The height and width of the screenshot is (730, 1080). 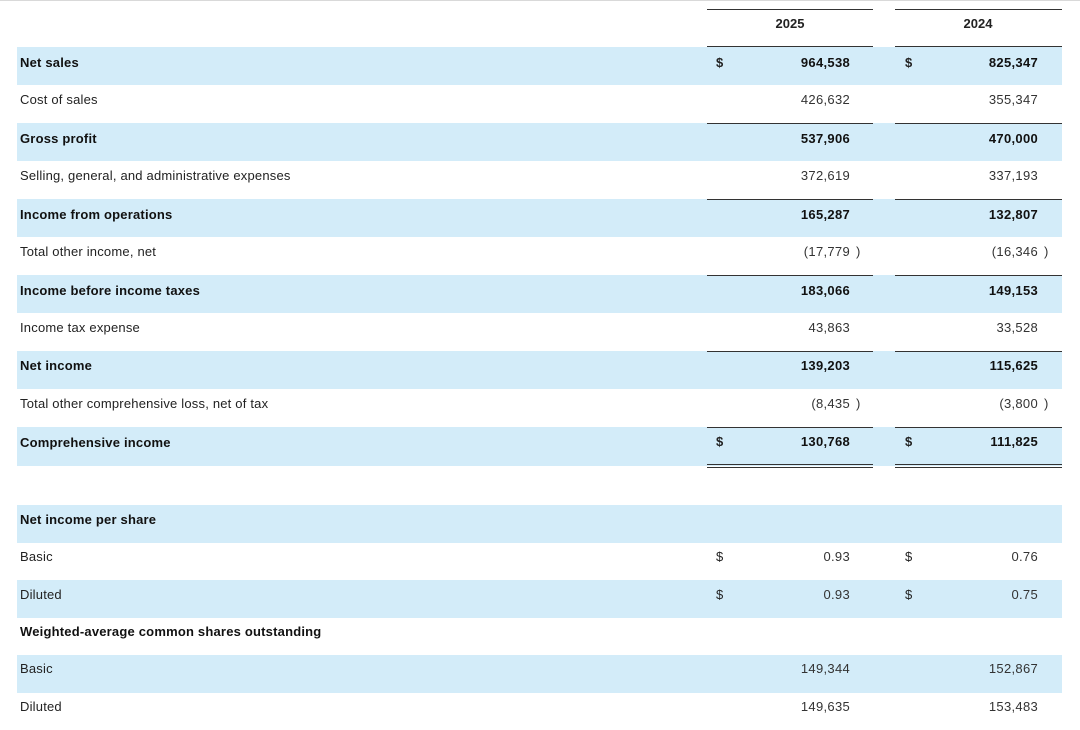 I want to click on row-band-basic-shares, so click(x=539, y=674).